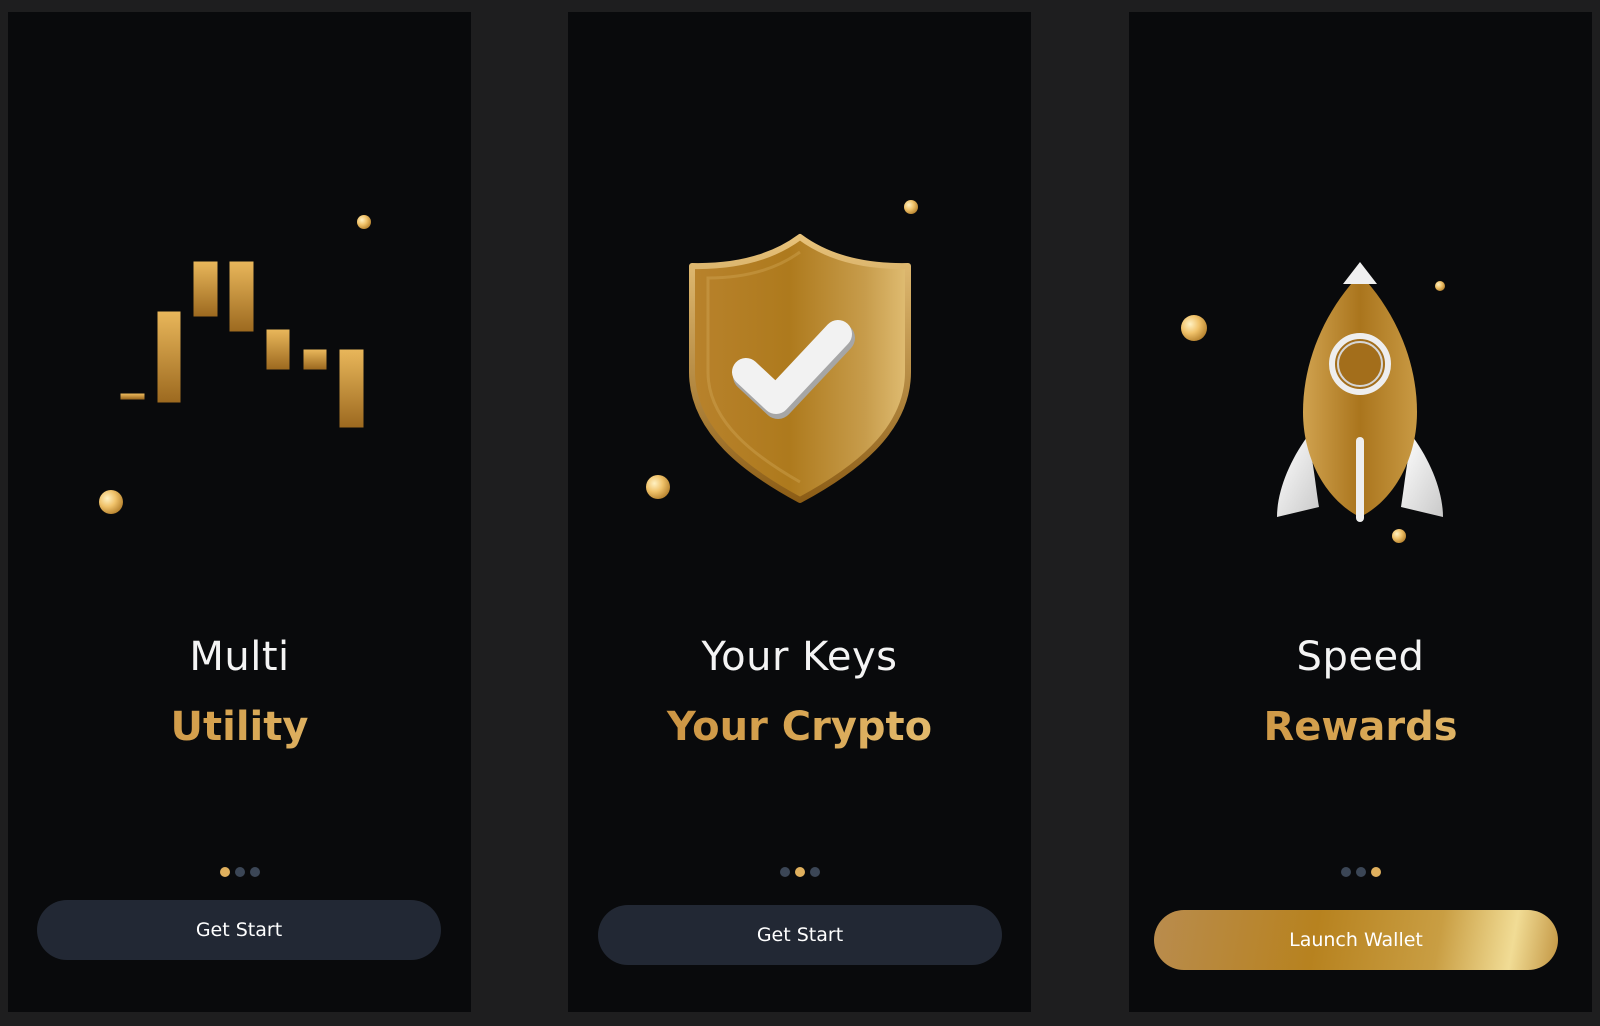 The width and height of the screenshot is (1600, 1026). What do you see at coordinates (799, 727) in the screenshot?
I see `screen-title-line2: Your Crypto` at bounding box center [799, 727].